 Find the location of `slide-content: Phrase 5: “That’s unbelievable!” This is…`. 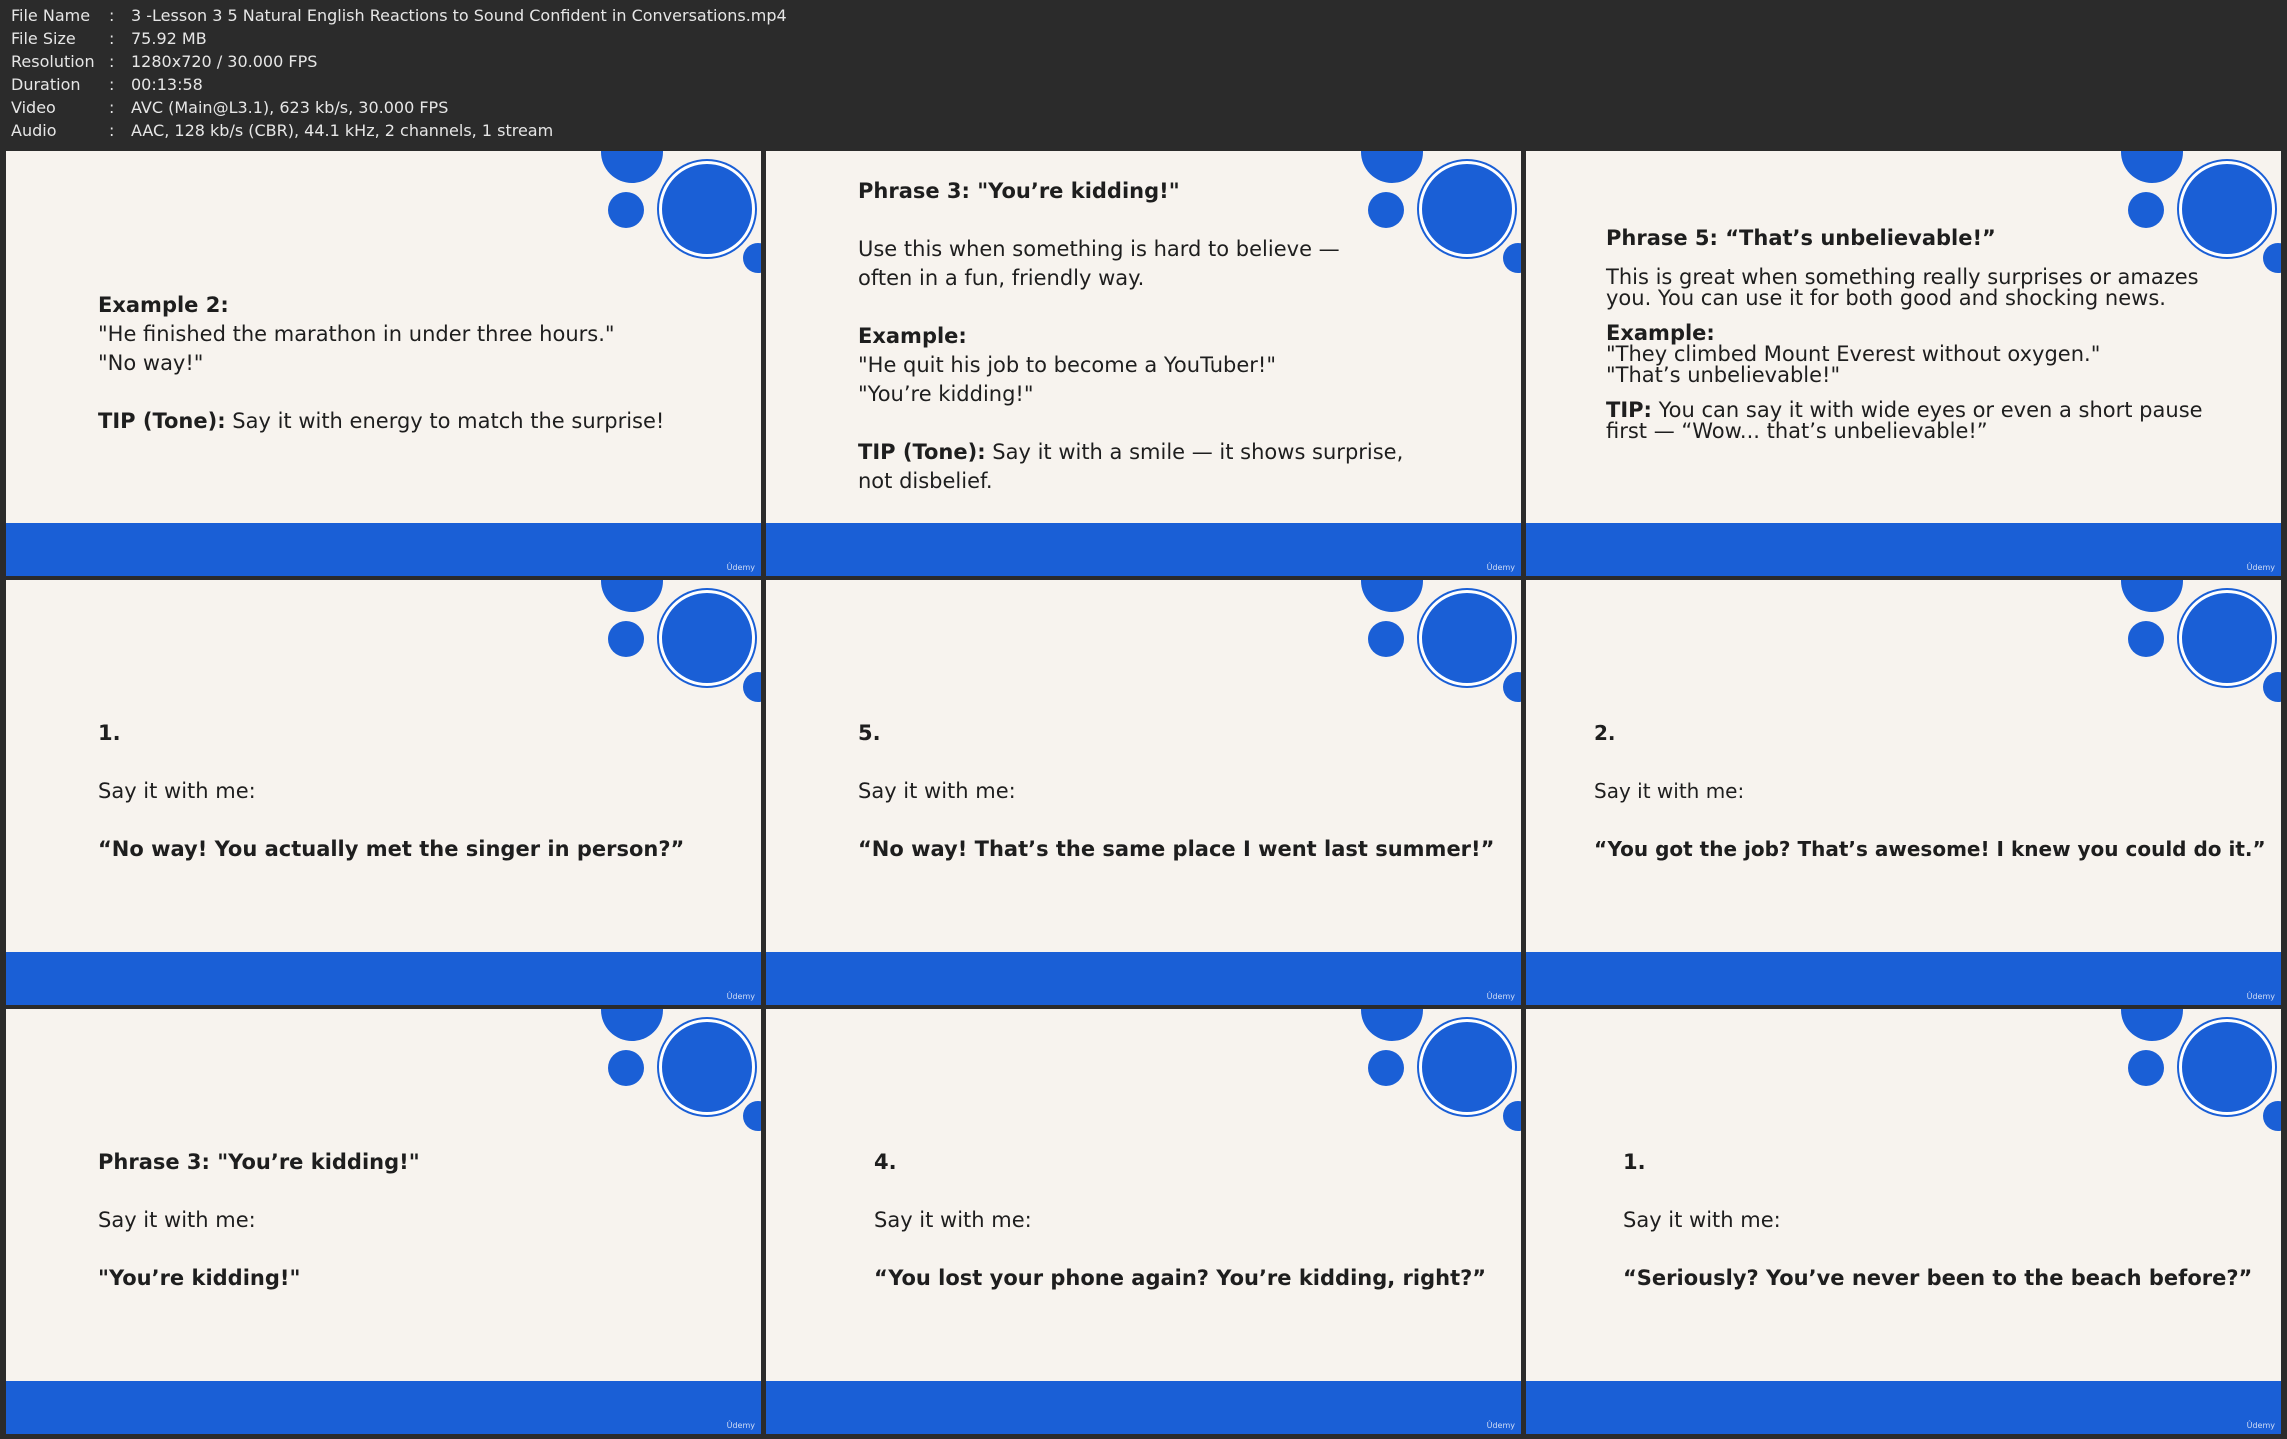

slide-content: Phrase 5: “That’s unbelievable!” This is… is located at coordinates (1926, 333).